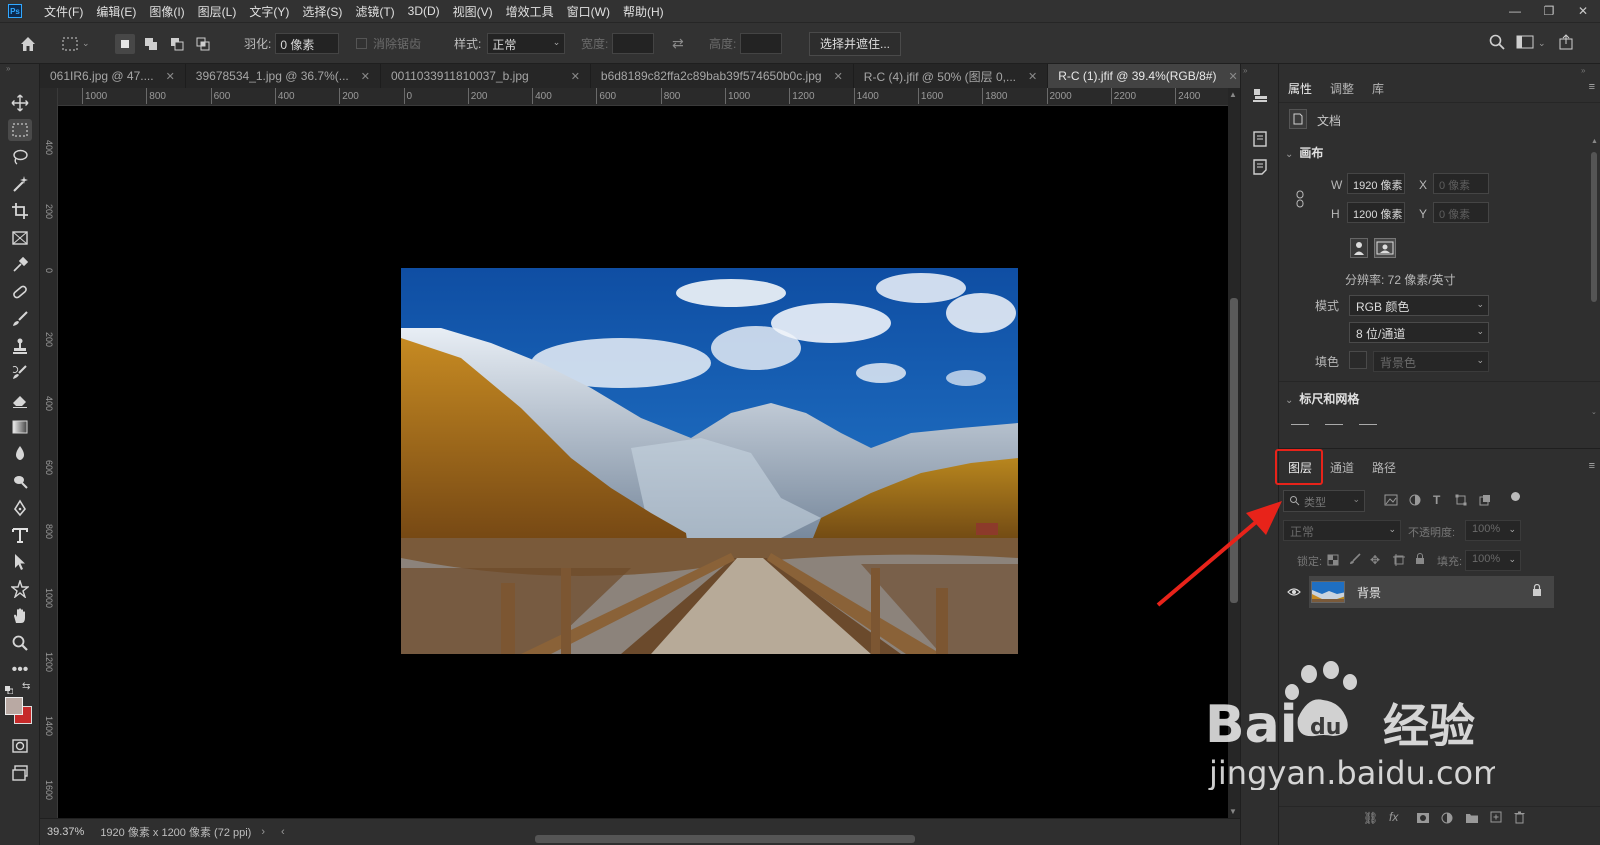 The height and width of the screenshot is (845, 1600). What do you see at coordinates (1594, 141) in the screenshot?
I see `scroll-up-icon: ▲` at bounding box center [1594, 141].